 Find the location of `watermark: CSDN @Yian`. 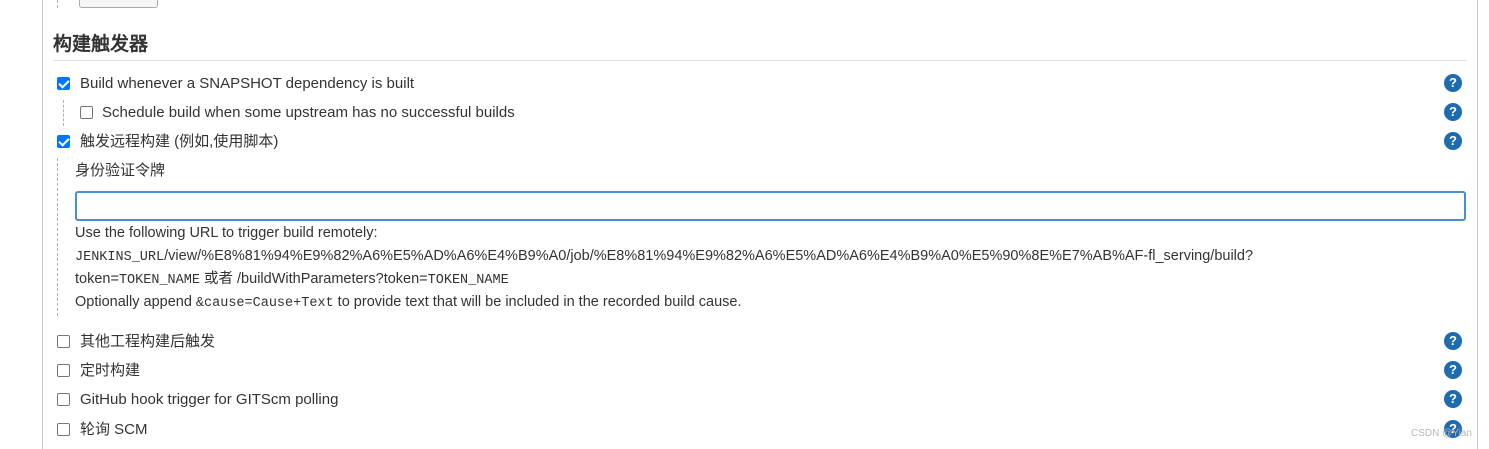

watermark: CSDN @Yian is located at coordinates (1441, 433).